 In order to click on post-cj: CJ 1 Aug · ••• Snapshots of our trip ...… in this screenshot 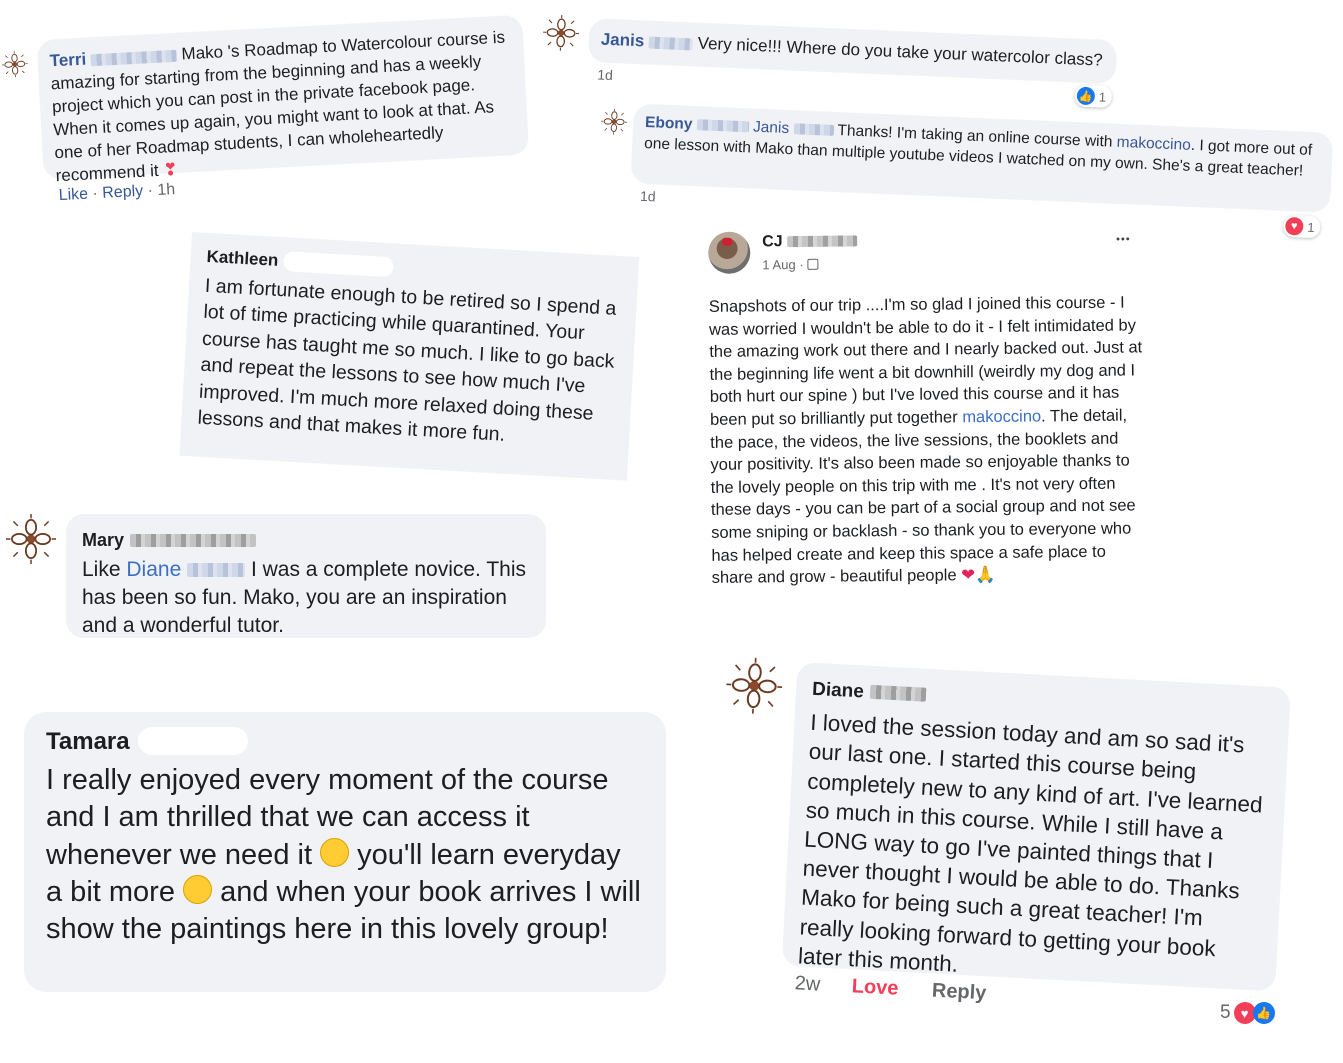, I will do `click(932, 435)`.